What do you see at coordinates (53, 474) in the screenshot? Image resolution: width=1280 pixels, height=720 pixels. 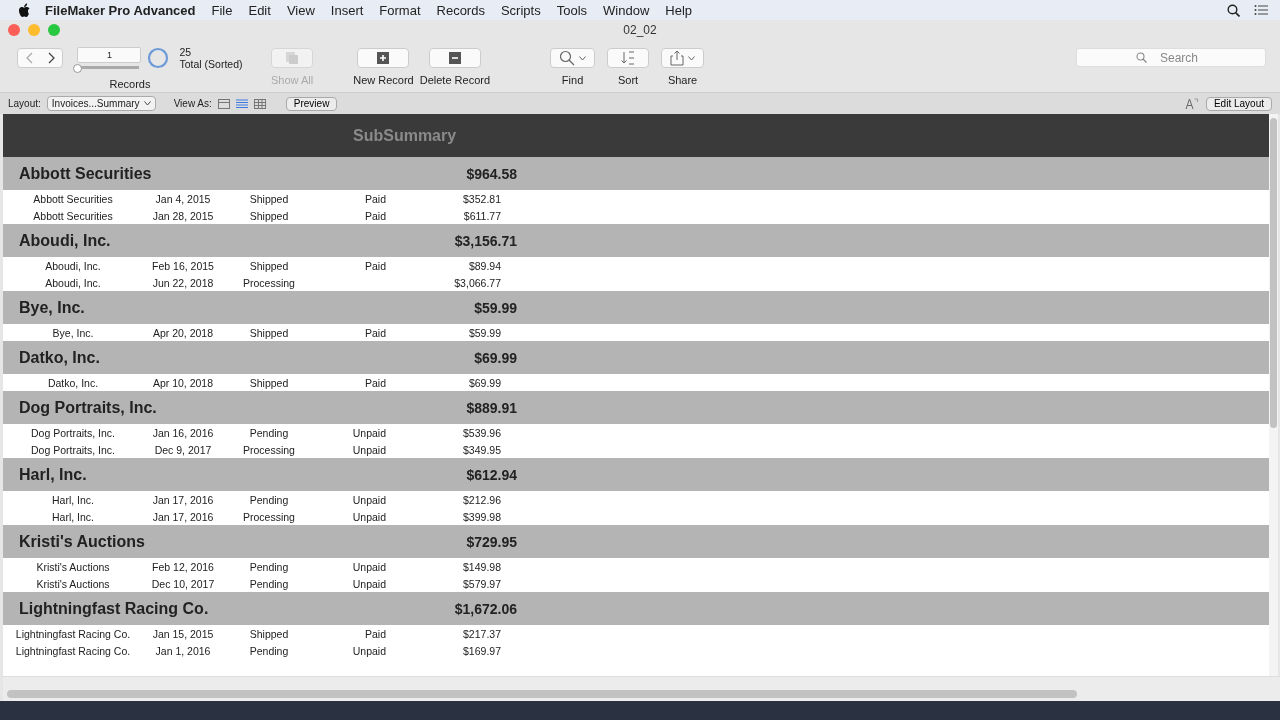 I see `group-name: Harl, Inc.` at bounding box center [53, 474].